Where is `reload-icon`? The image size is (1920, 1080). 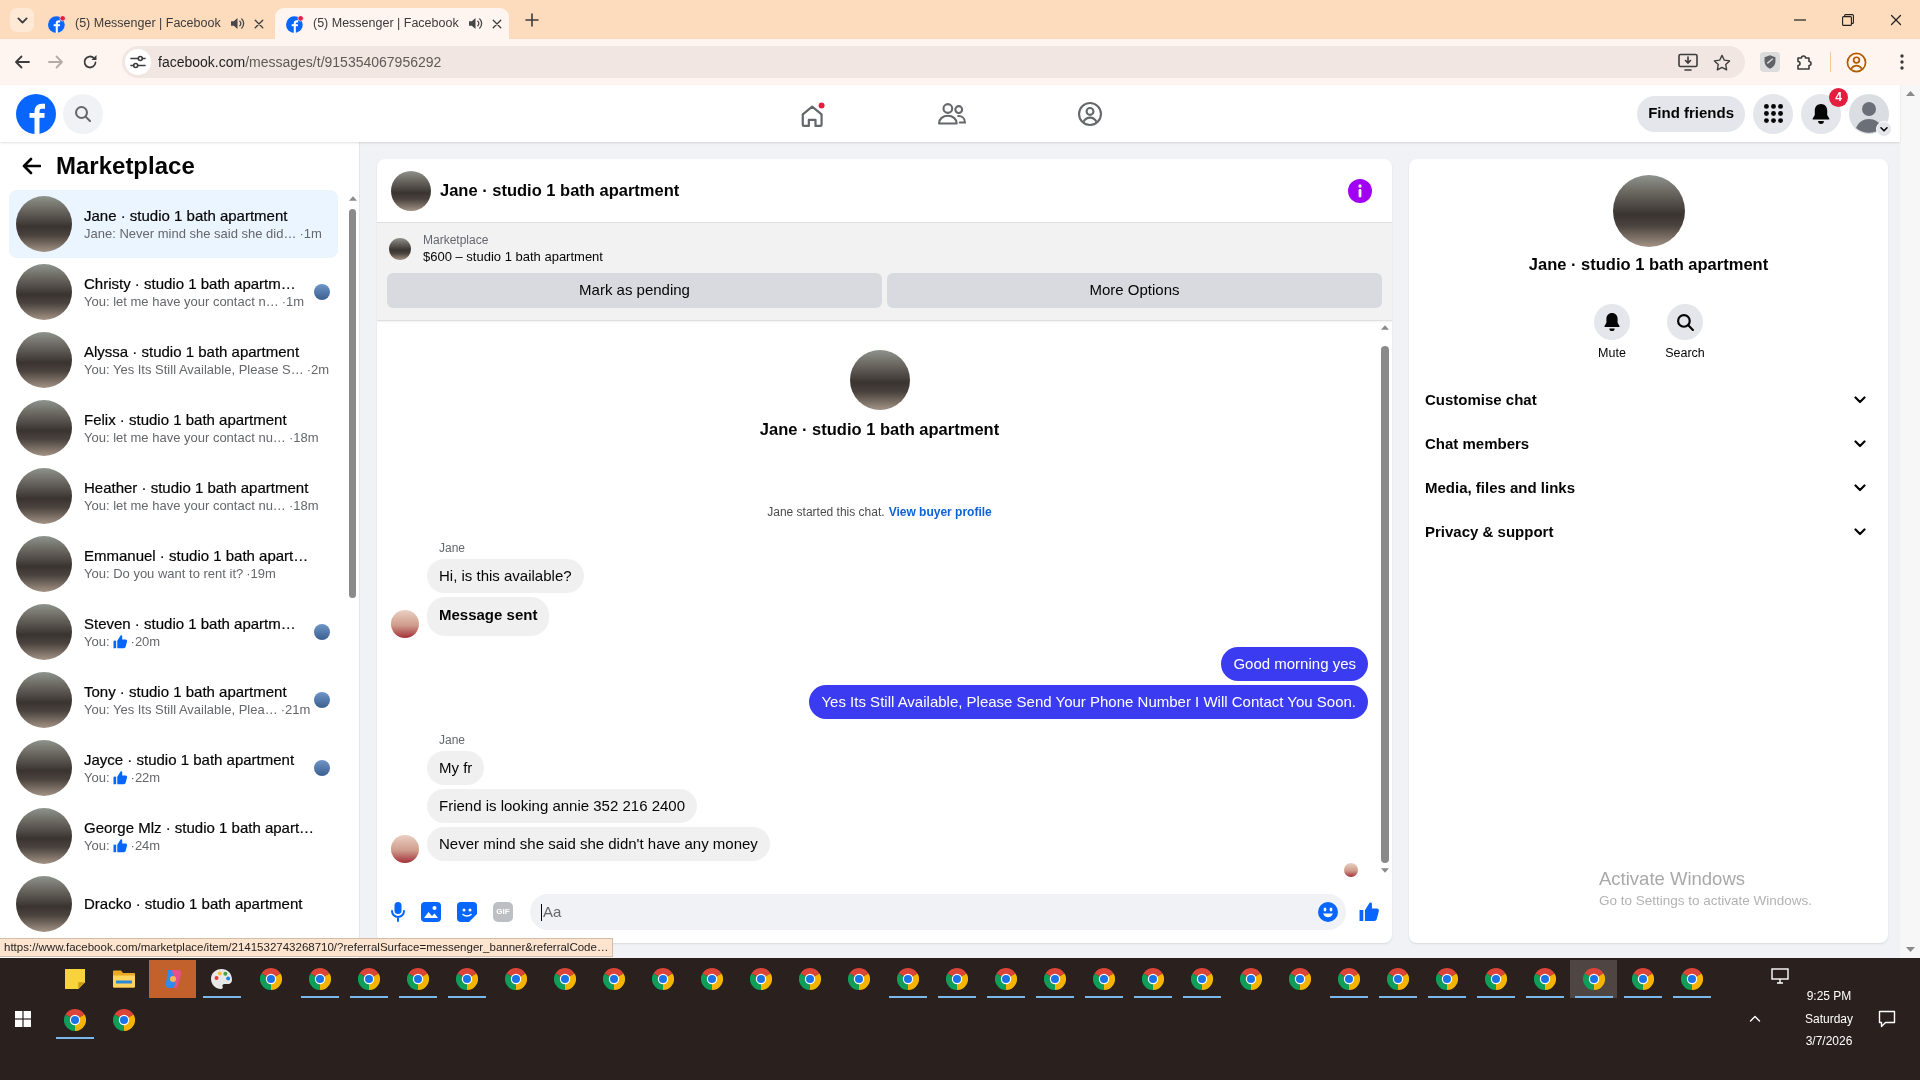
reload-icon is located at coordinates (90, 62).